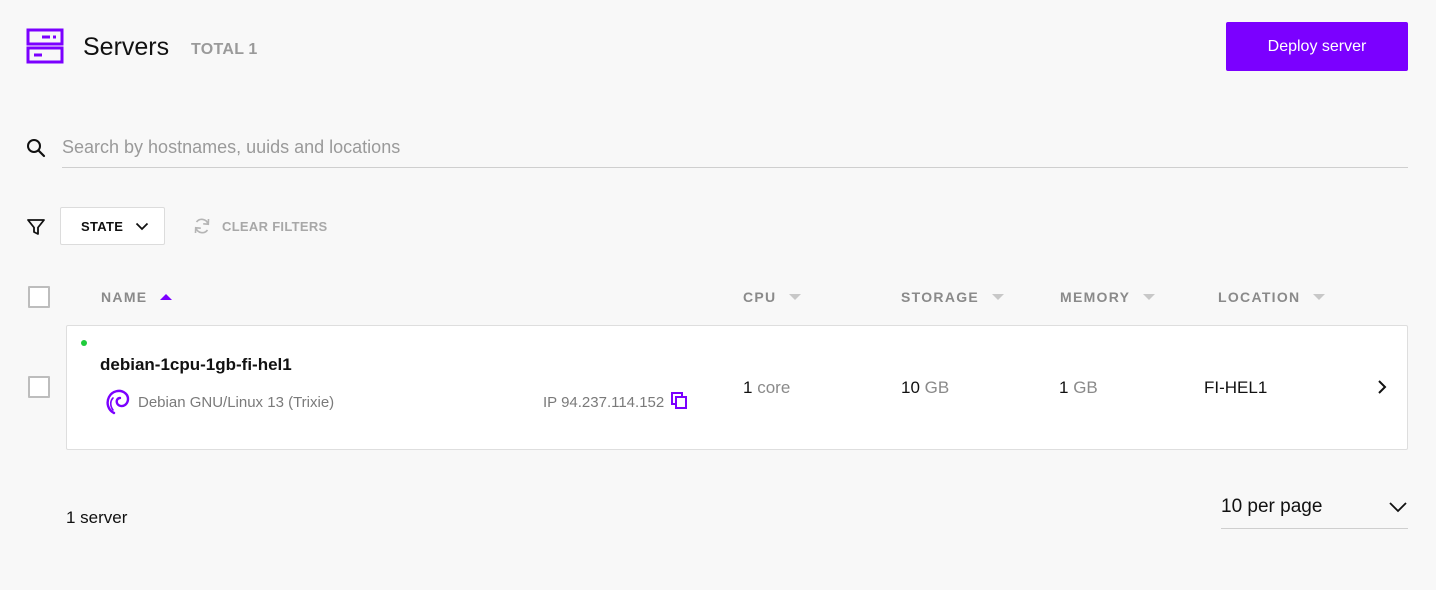  What do you see at coordinates (774, 387) in the screenshot?
I see `cpu-unit: core` at bounding box center [774, 387].